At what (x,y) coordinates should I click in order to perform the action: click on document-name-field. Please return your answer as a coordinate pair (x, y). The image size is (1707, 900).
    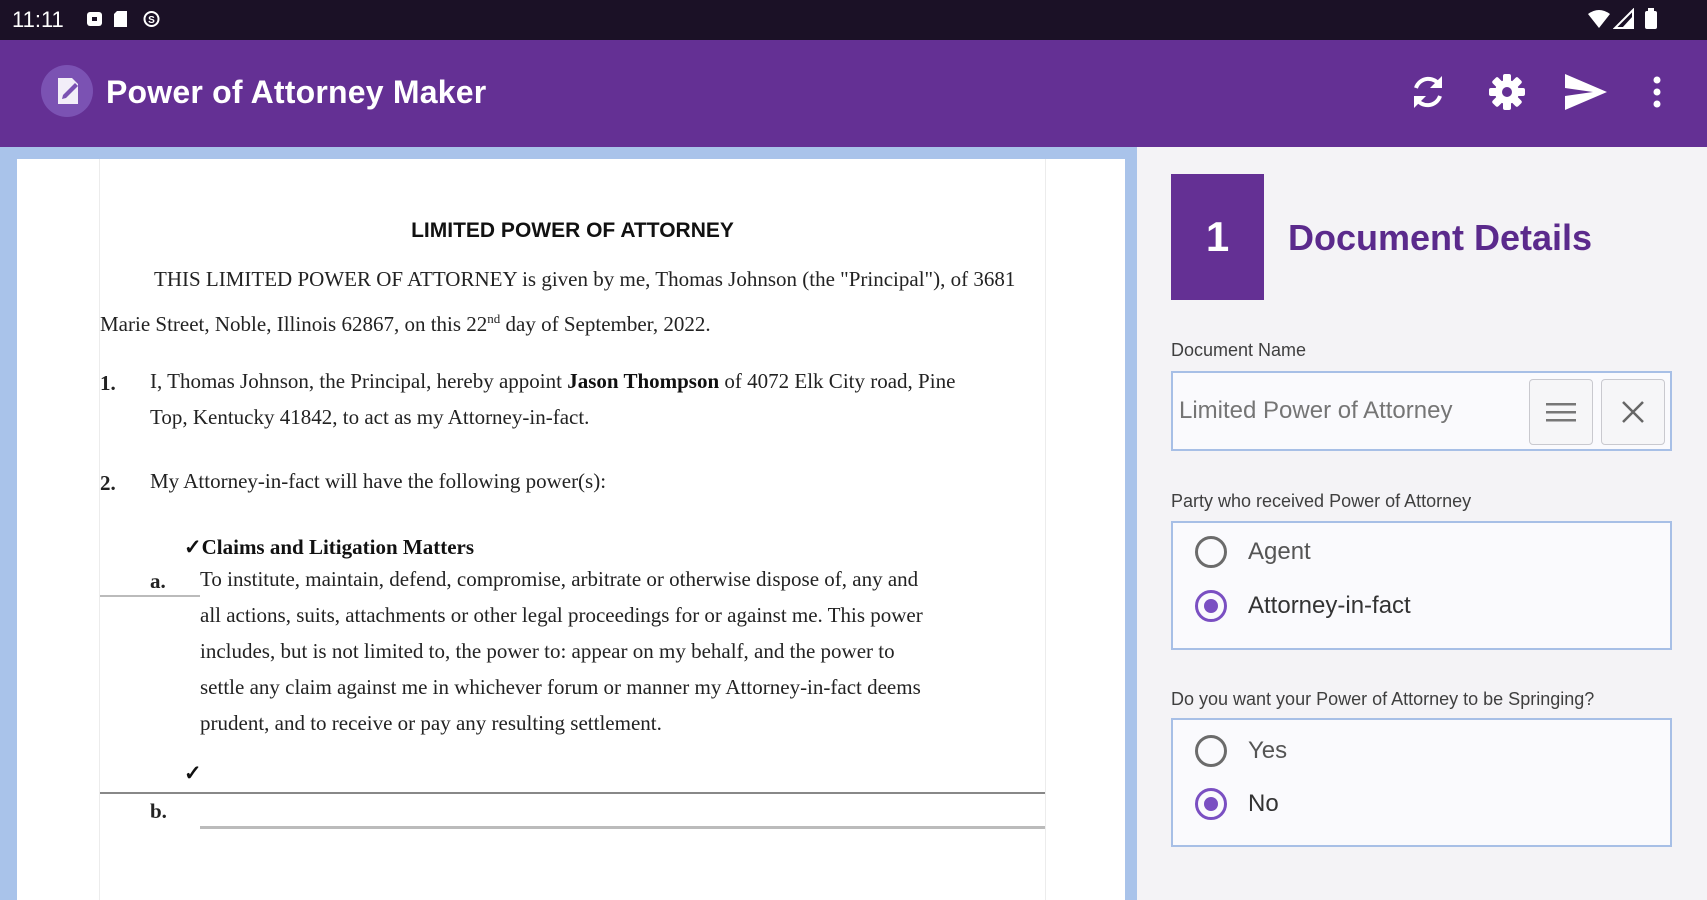
    Looking at the image, I should click on (1421, 411).